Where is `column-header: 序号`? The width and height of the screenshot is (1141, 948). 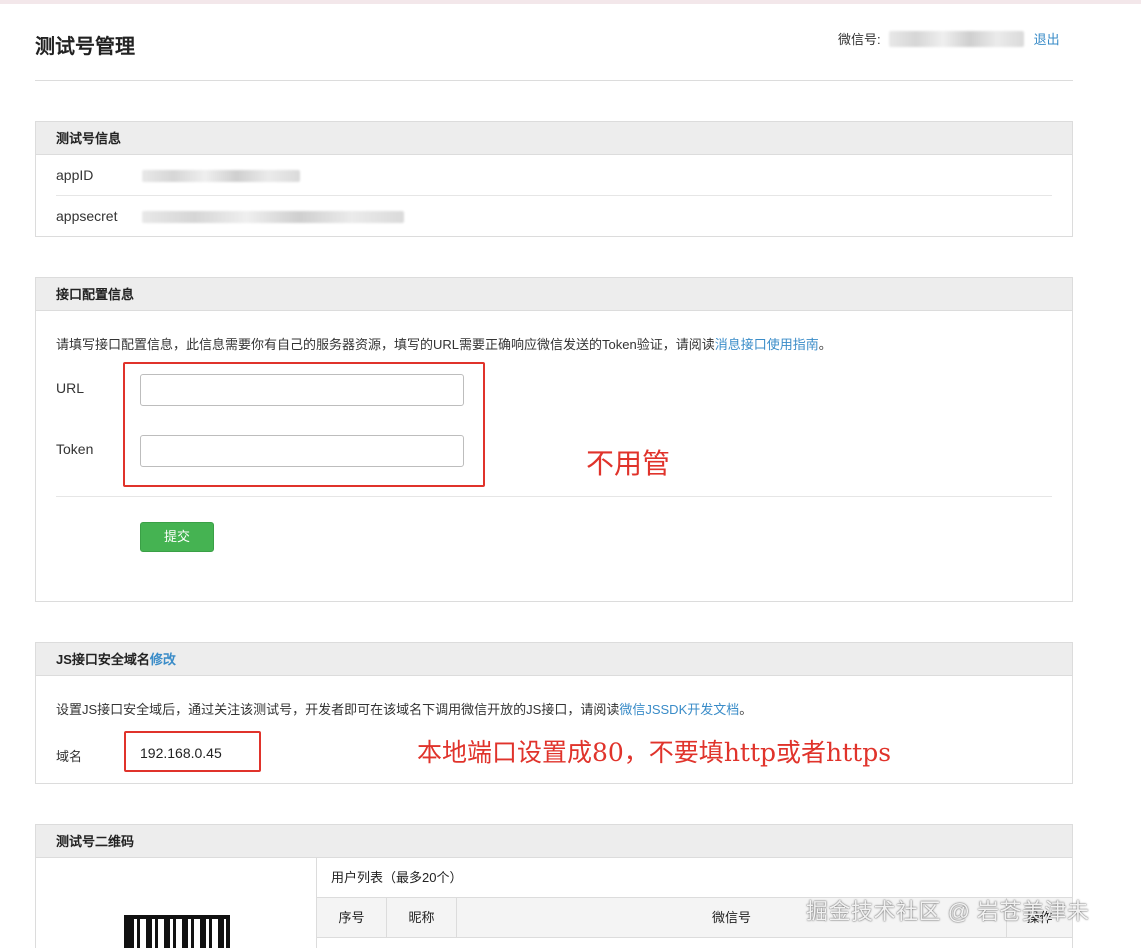 column-header: 序号 is located at coordinates (352, 918).